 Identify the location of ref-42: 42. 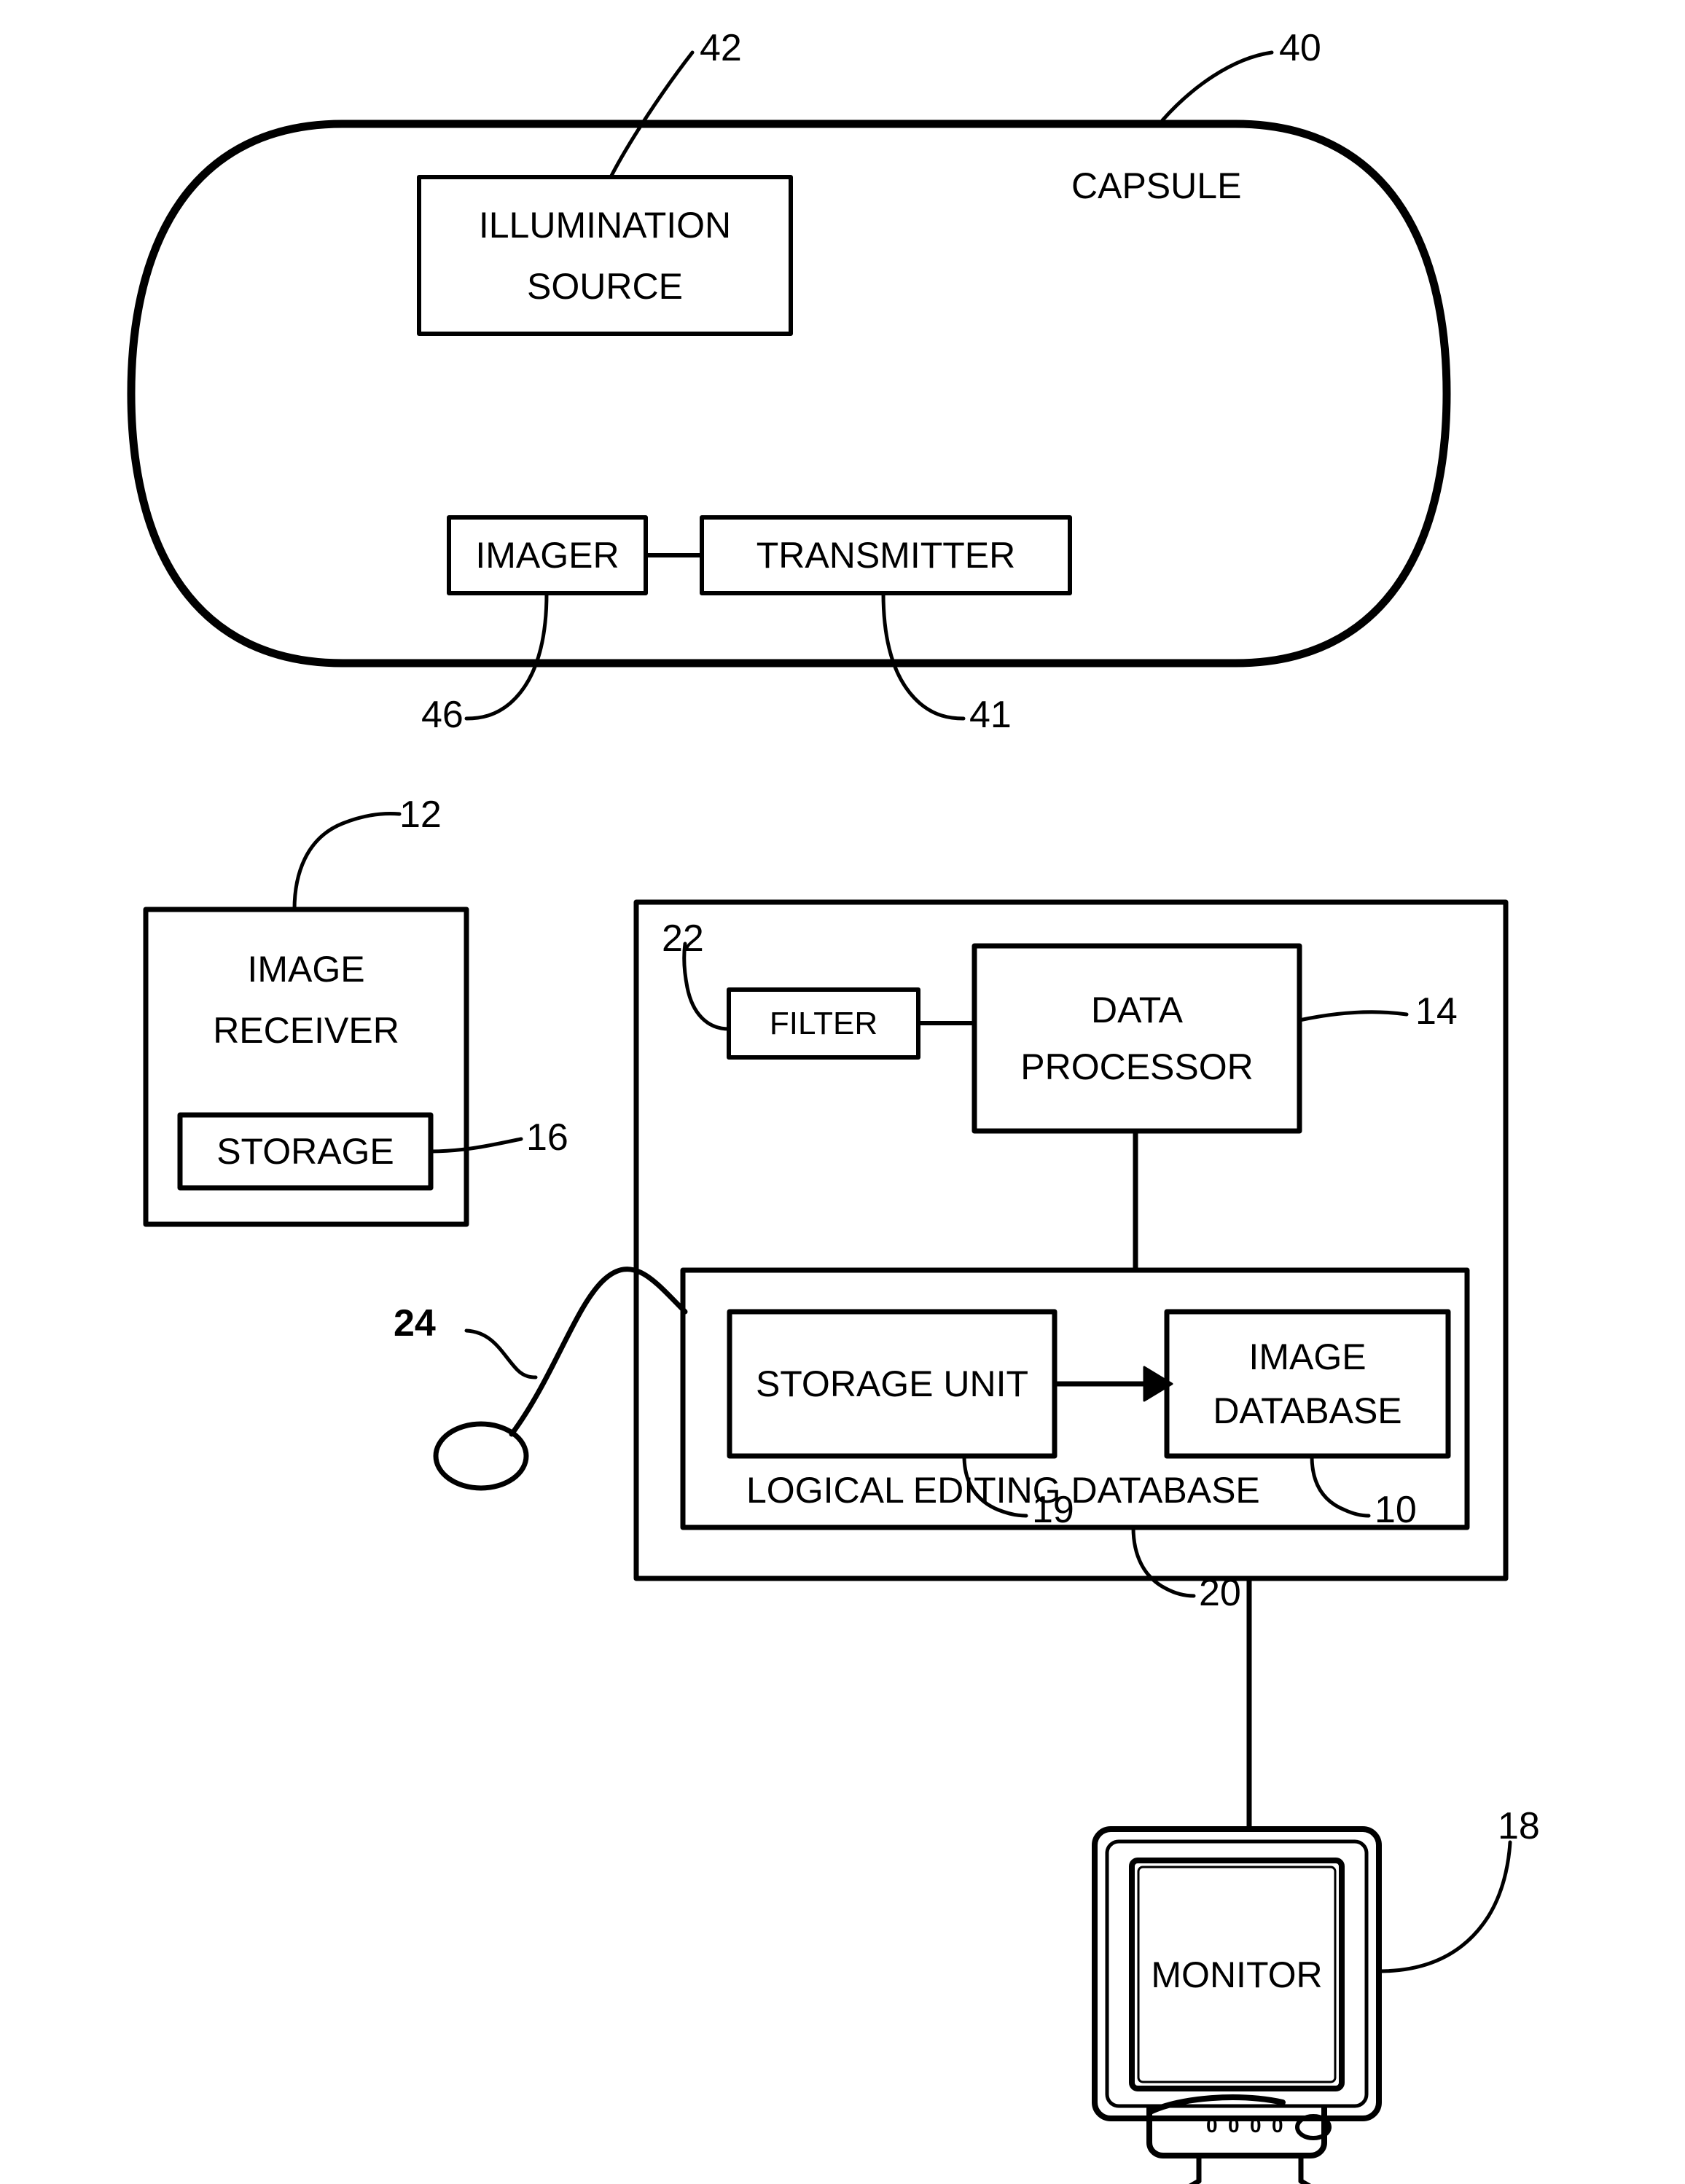
(721, 48).